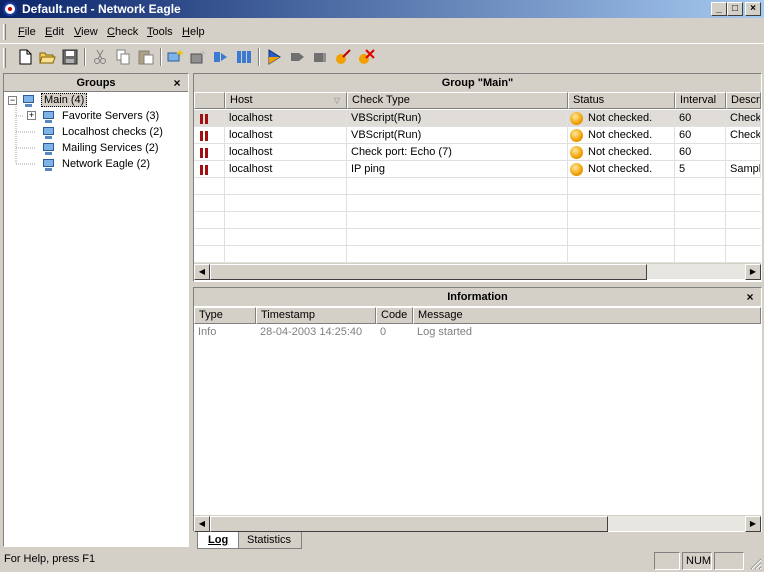  What do you see at coordinates (755, 563) in the screenshot?
I see `resize-grip-icon` at bounding box center [755, 563].